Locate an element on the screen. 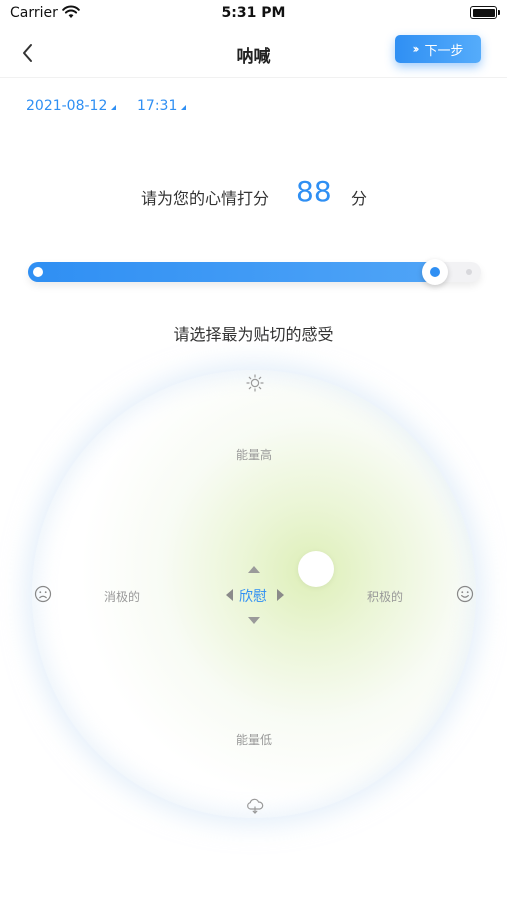 Image resolution: width=507 pixels, height=900 pixels. double-chevron-right-icon: ›› is located at coordinates (416, 49).